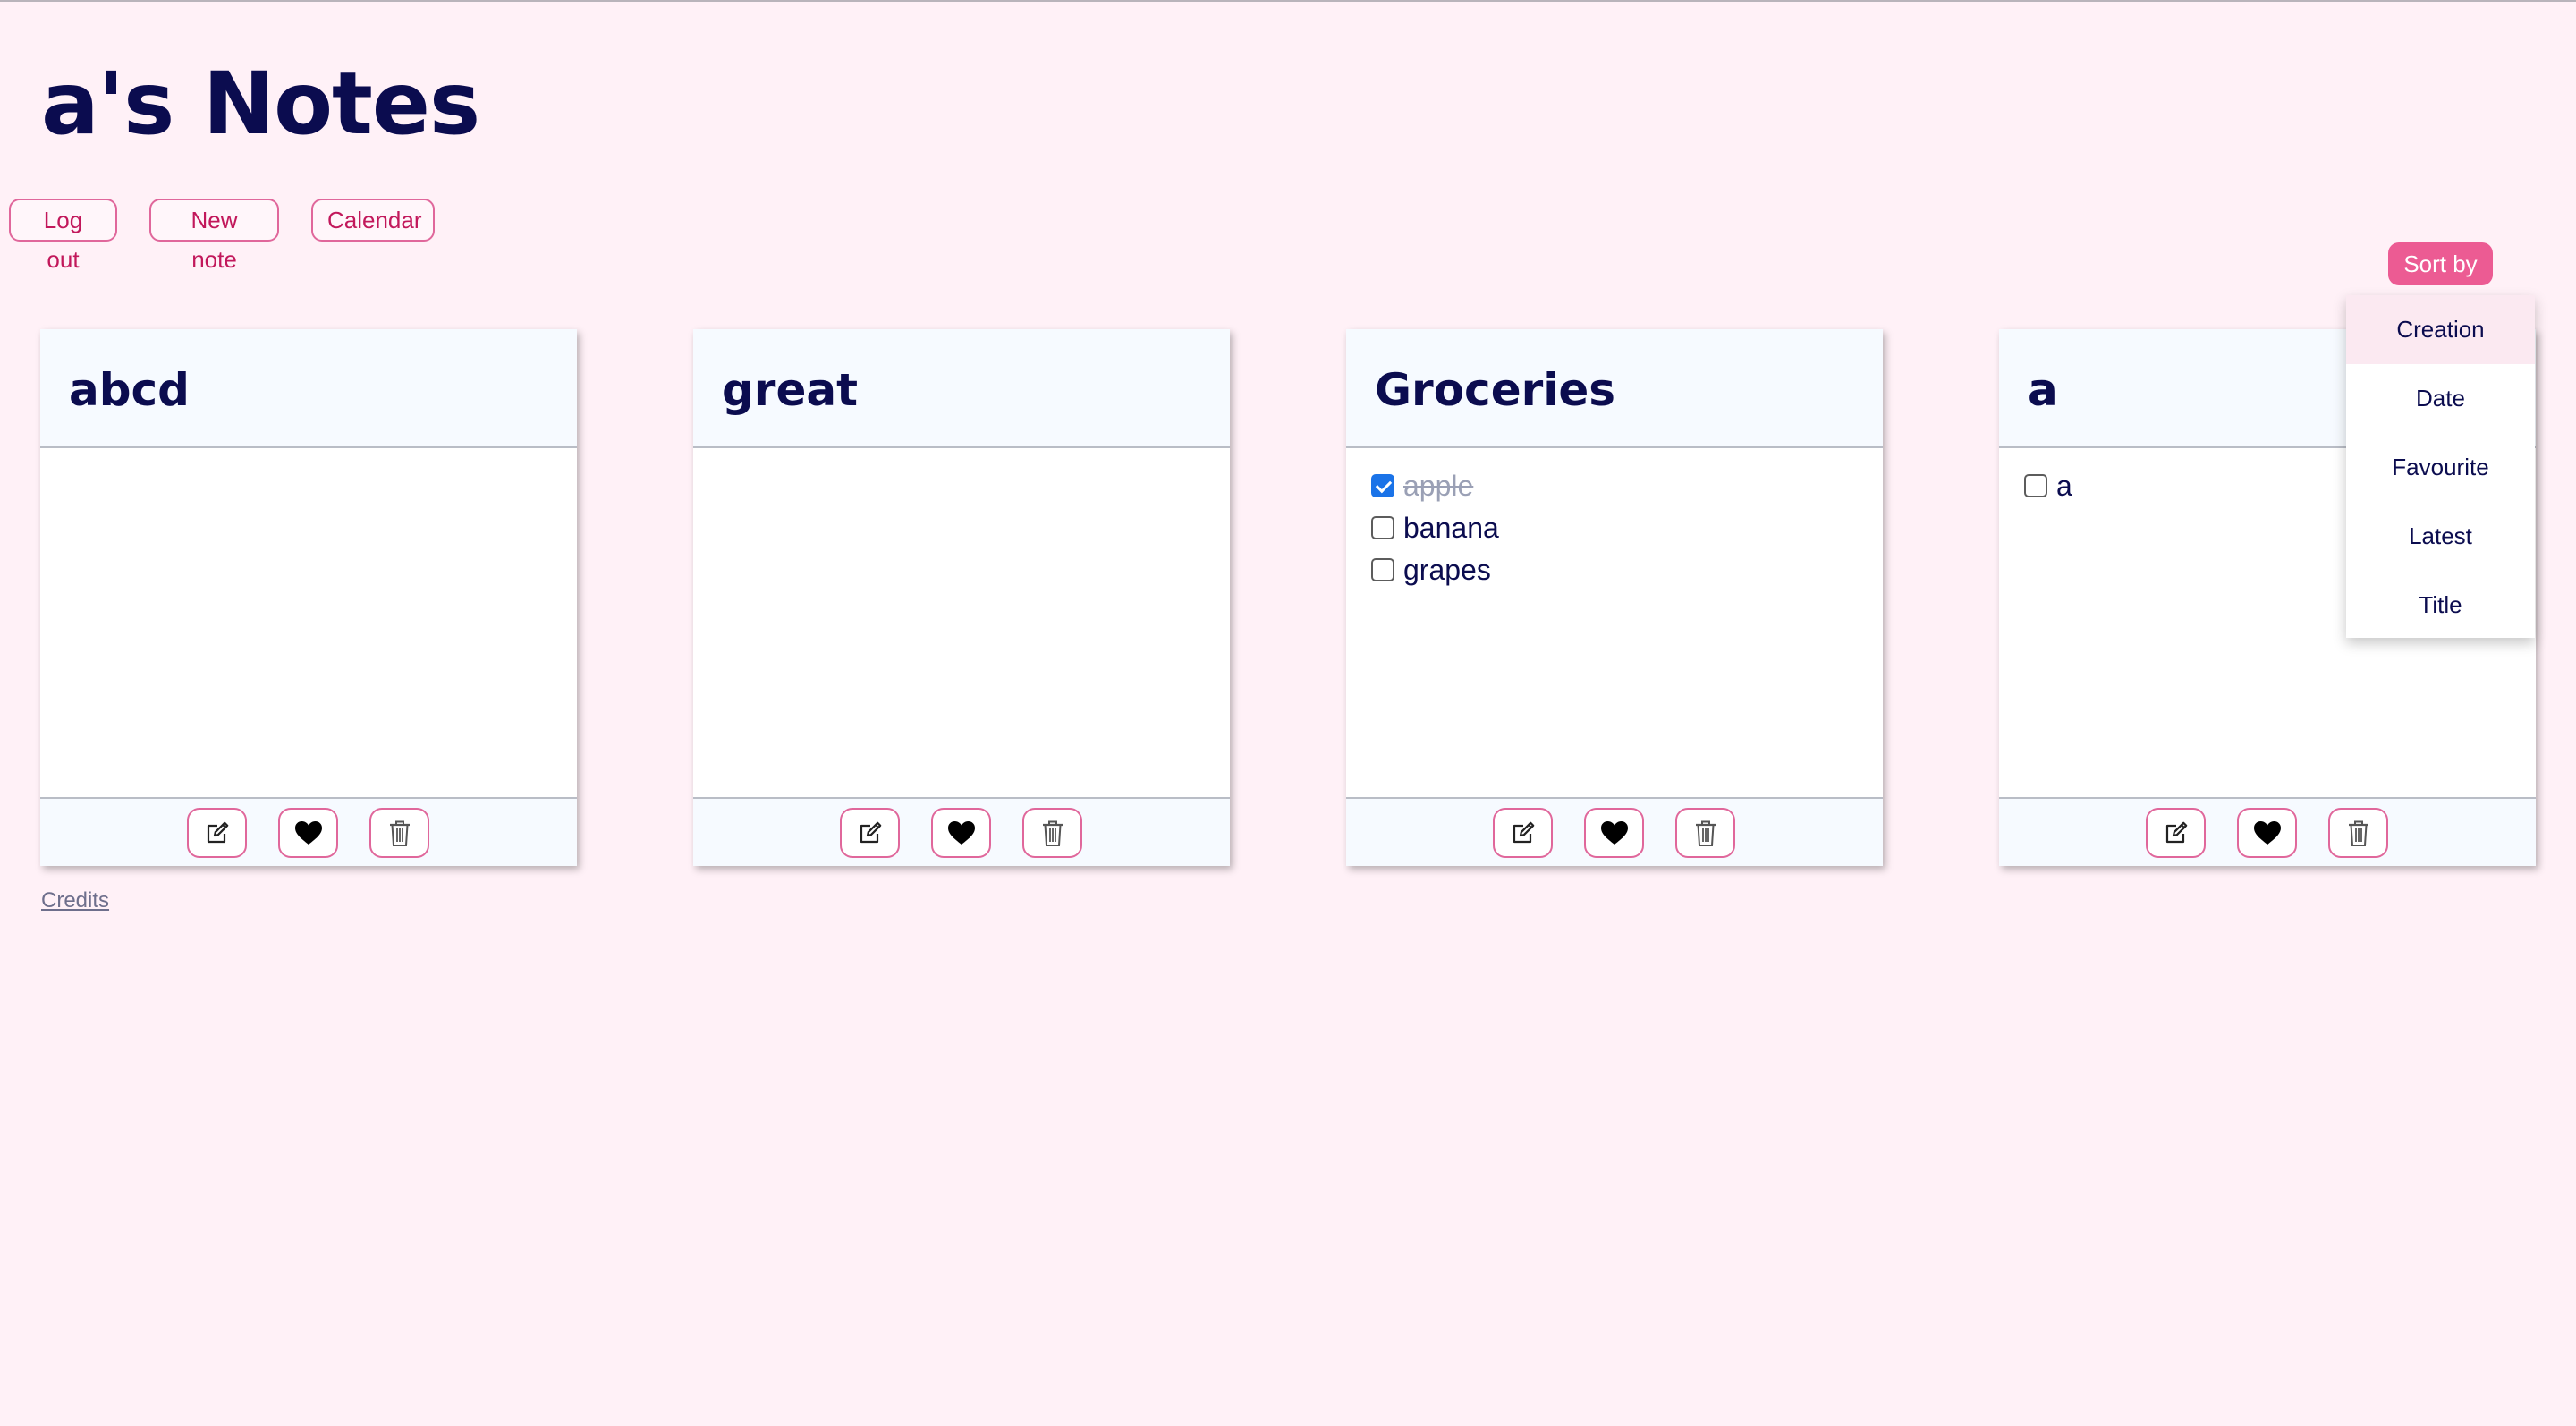 The image size is (2576, 1426). What do you see at coordinates (2440, 264) in the screenshot?
I see `sort-by-button: Sort by` at bounding box center [2440, 264].